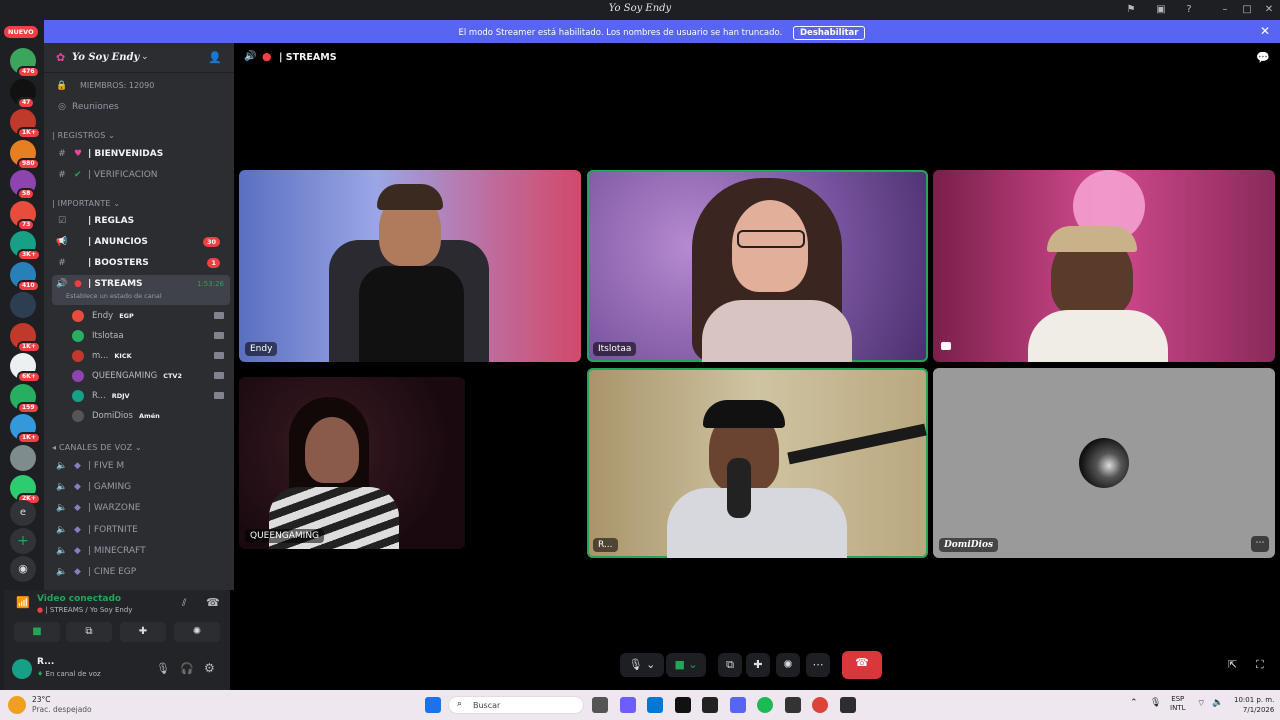 The image size is (1280, 720). What do you see at coordinates (1225, 10) in the screenshot?
I see `minimize-button: –` at bounding box center [1225, 10].